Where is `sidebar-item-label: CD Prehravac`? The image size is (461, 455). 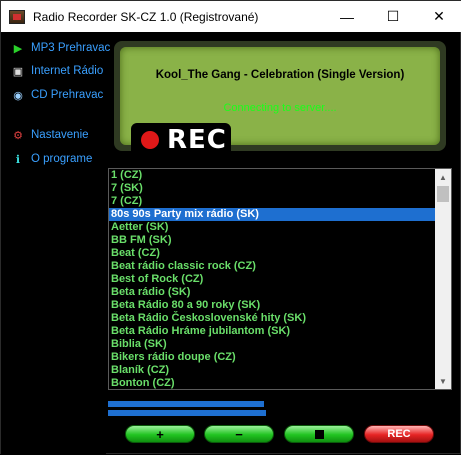
sidebar-item-label: CD Prehravac is located at coordinates (67, 95).